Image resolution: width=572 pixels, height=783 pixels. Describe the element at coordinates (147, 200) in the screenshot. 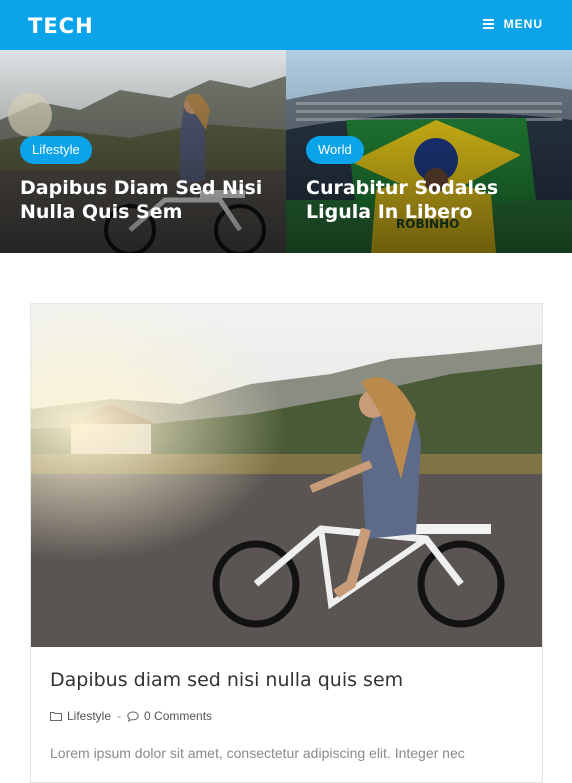

I see `featured-post-title: Dapibus Diam Sed Nisi Nulla Quis Sem` at that location.